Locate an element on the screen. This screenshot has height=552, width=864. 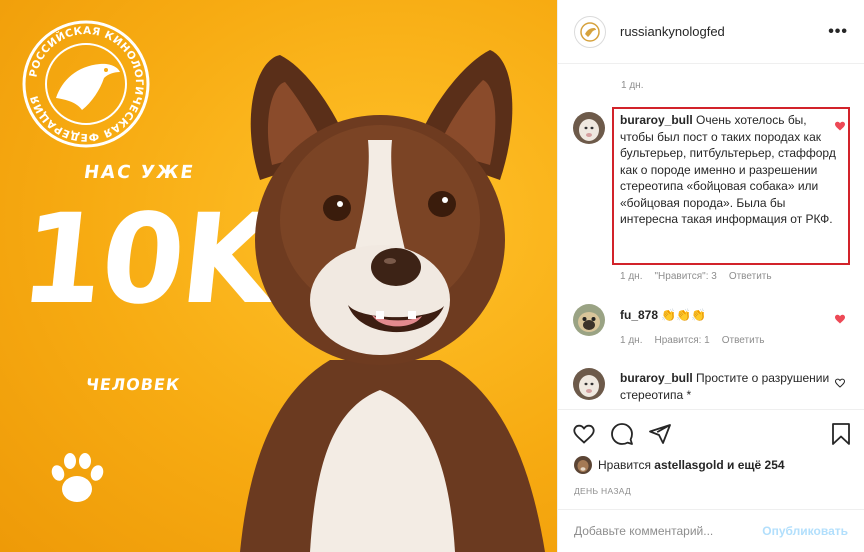
comment-text: fu_878 👏👏👏 is located at coordinates (731, 315).